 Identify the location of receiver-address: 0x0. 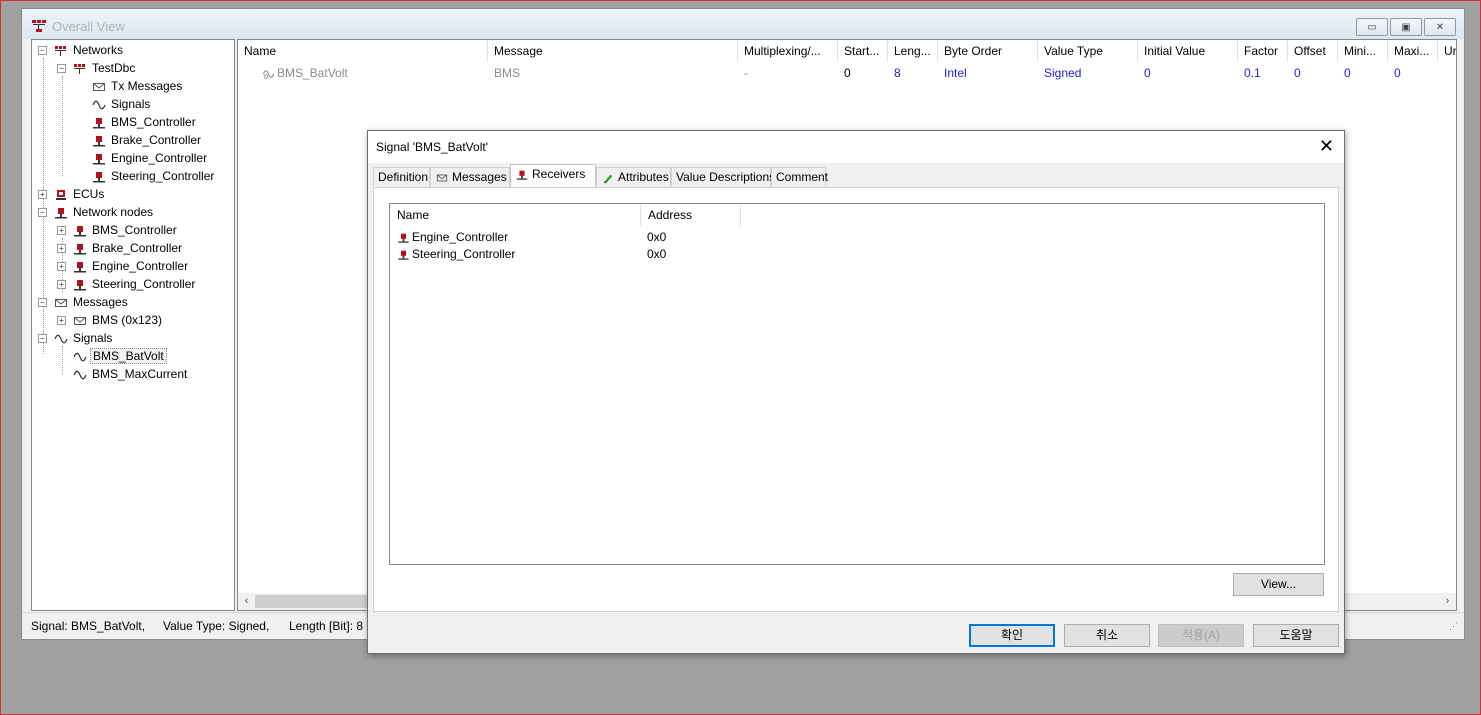
(657, 254).